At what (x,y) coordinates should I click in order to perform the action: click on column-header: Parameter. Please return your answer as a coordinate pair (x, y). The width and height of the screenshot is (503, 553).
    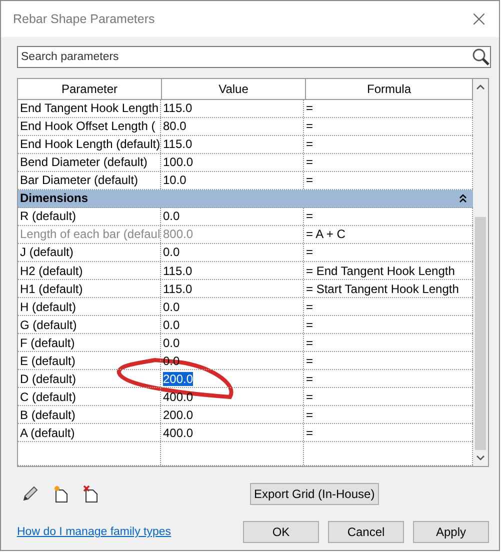
    Looking at the image, I should click on (90, 89).